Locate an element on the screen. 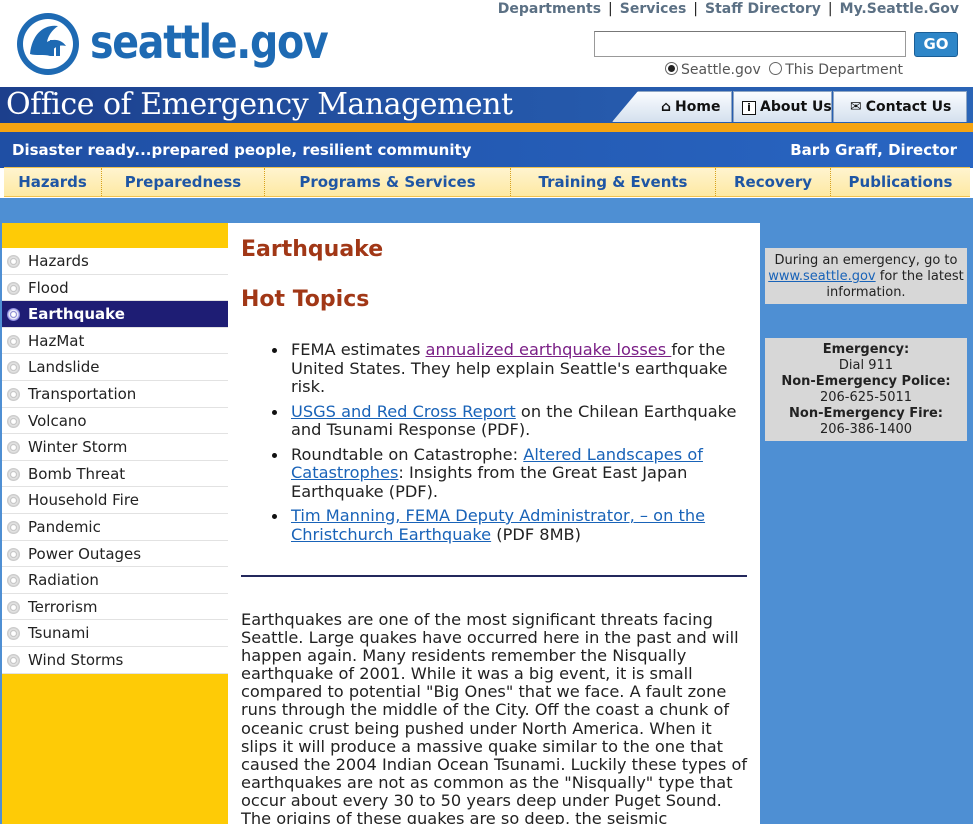  scope-label-this-department: This Department is located at coordinates (844, 70).